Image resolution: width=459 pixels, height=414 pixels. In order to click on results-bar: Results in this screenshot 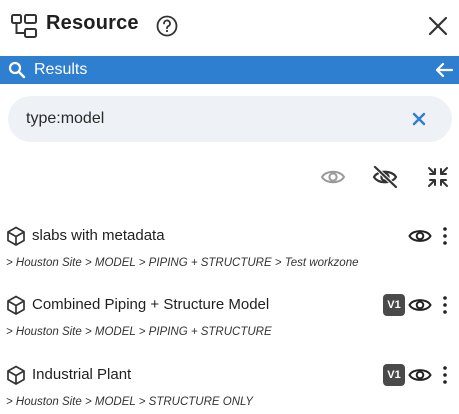, I will do `click(229, 70)`.